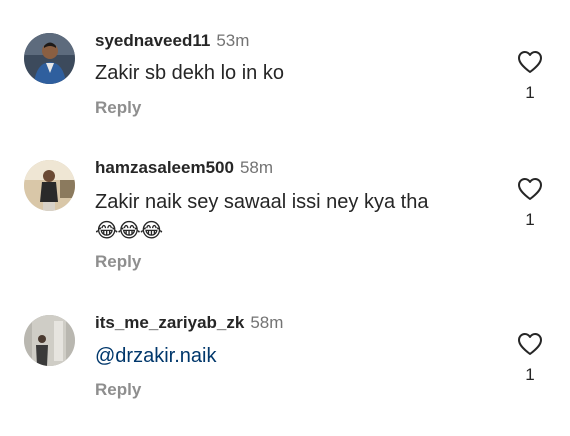 This screenshot has height=436, width=570. I want to click on comment-username: hamzasaleem500 58m, so click(184, 168).